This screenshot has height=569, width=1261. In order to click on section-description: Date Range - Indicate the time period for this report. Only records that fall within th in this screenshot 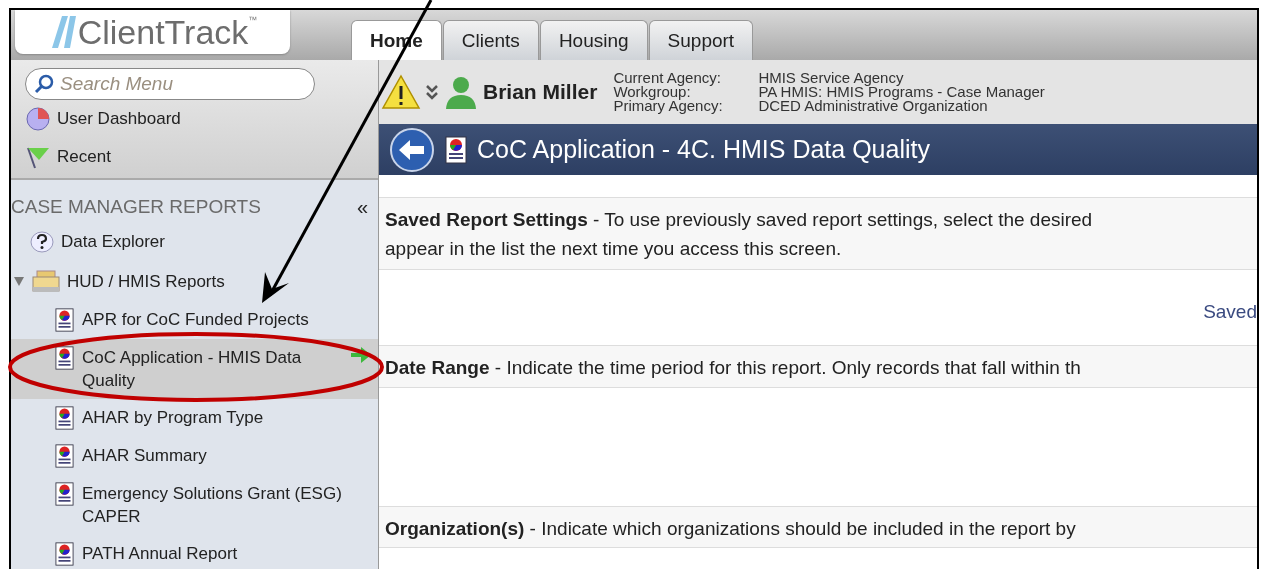, I will do `click(733, 368)`.